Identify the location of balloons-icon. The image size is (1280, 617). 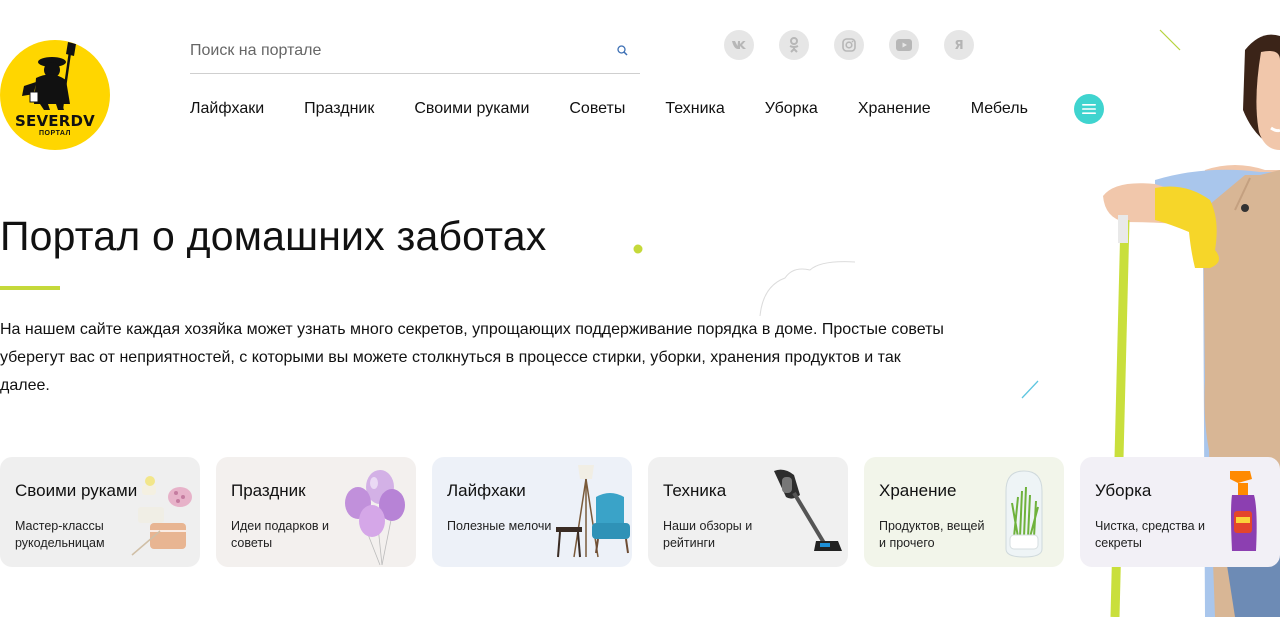
(375, 518).